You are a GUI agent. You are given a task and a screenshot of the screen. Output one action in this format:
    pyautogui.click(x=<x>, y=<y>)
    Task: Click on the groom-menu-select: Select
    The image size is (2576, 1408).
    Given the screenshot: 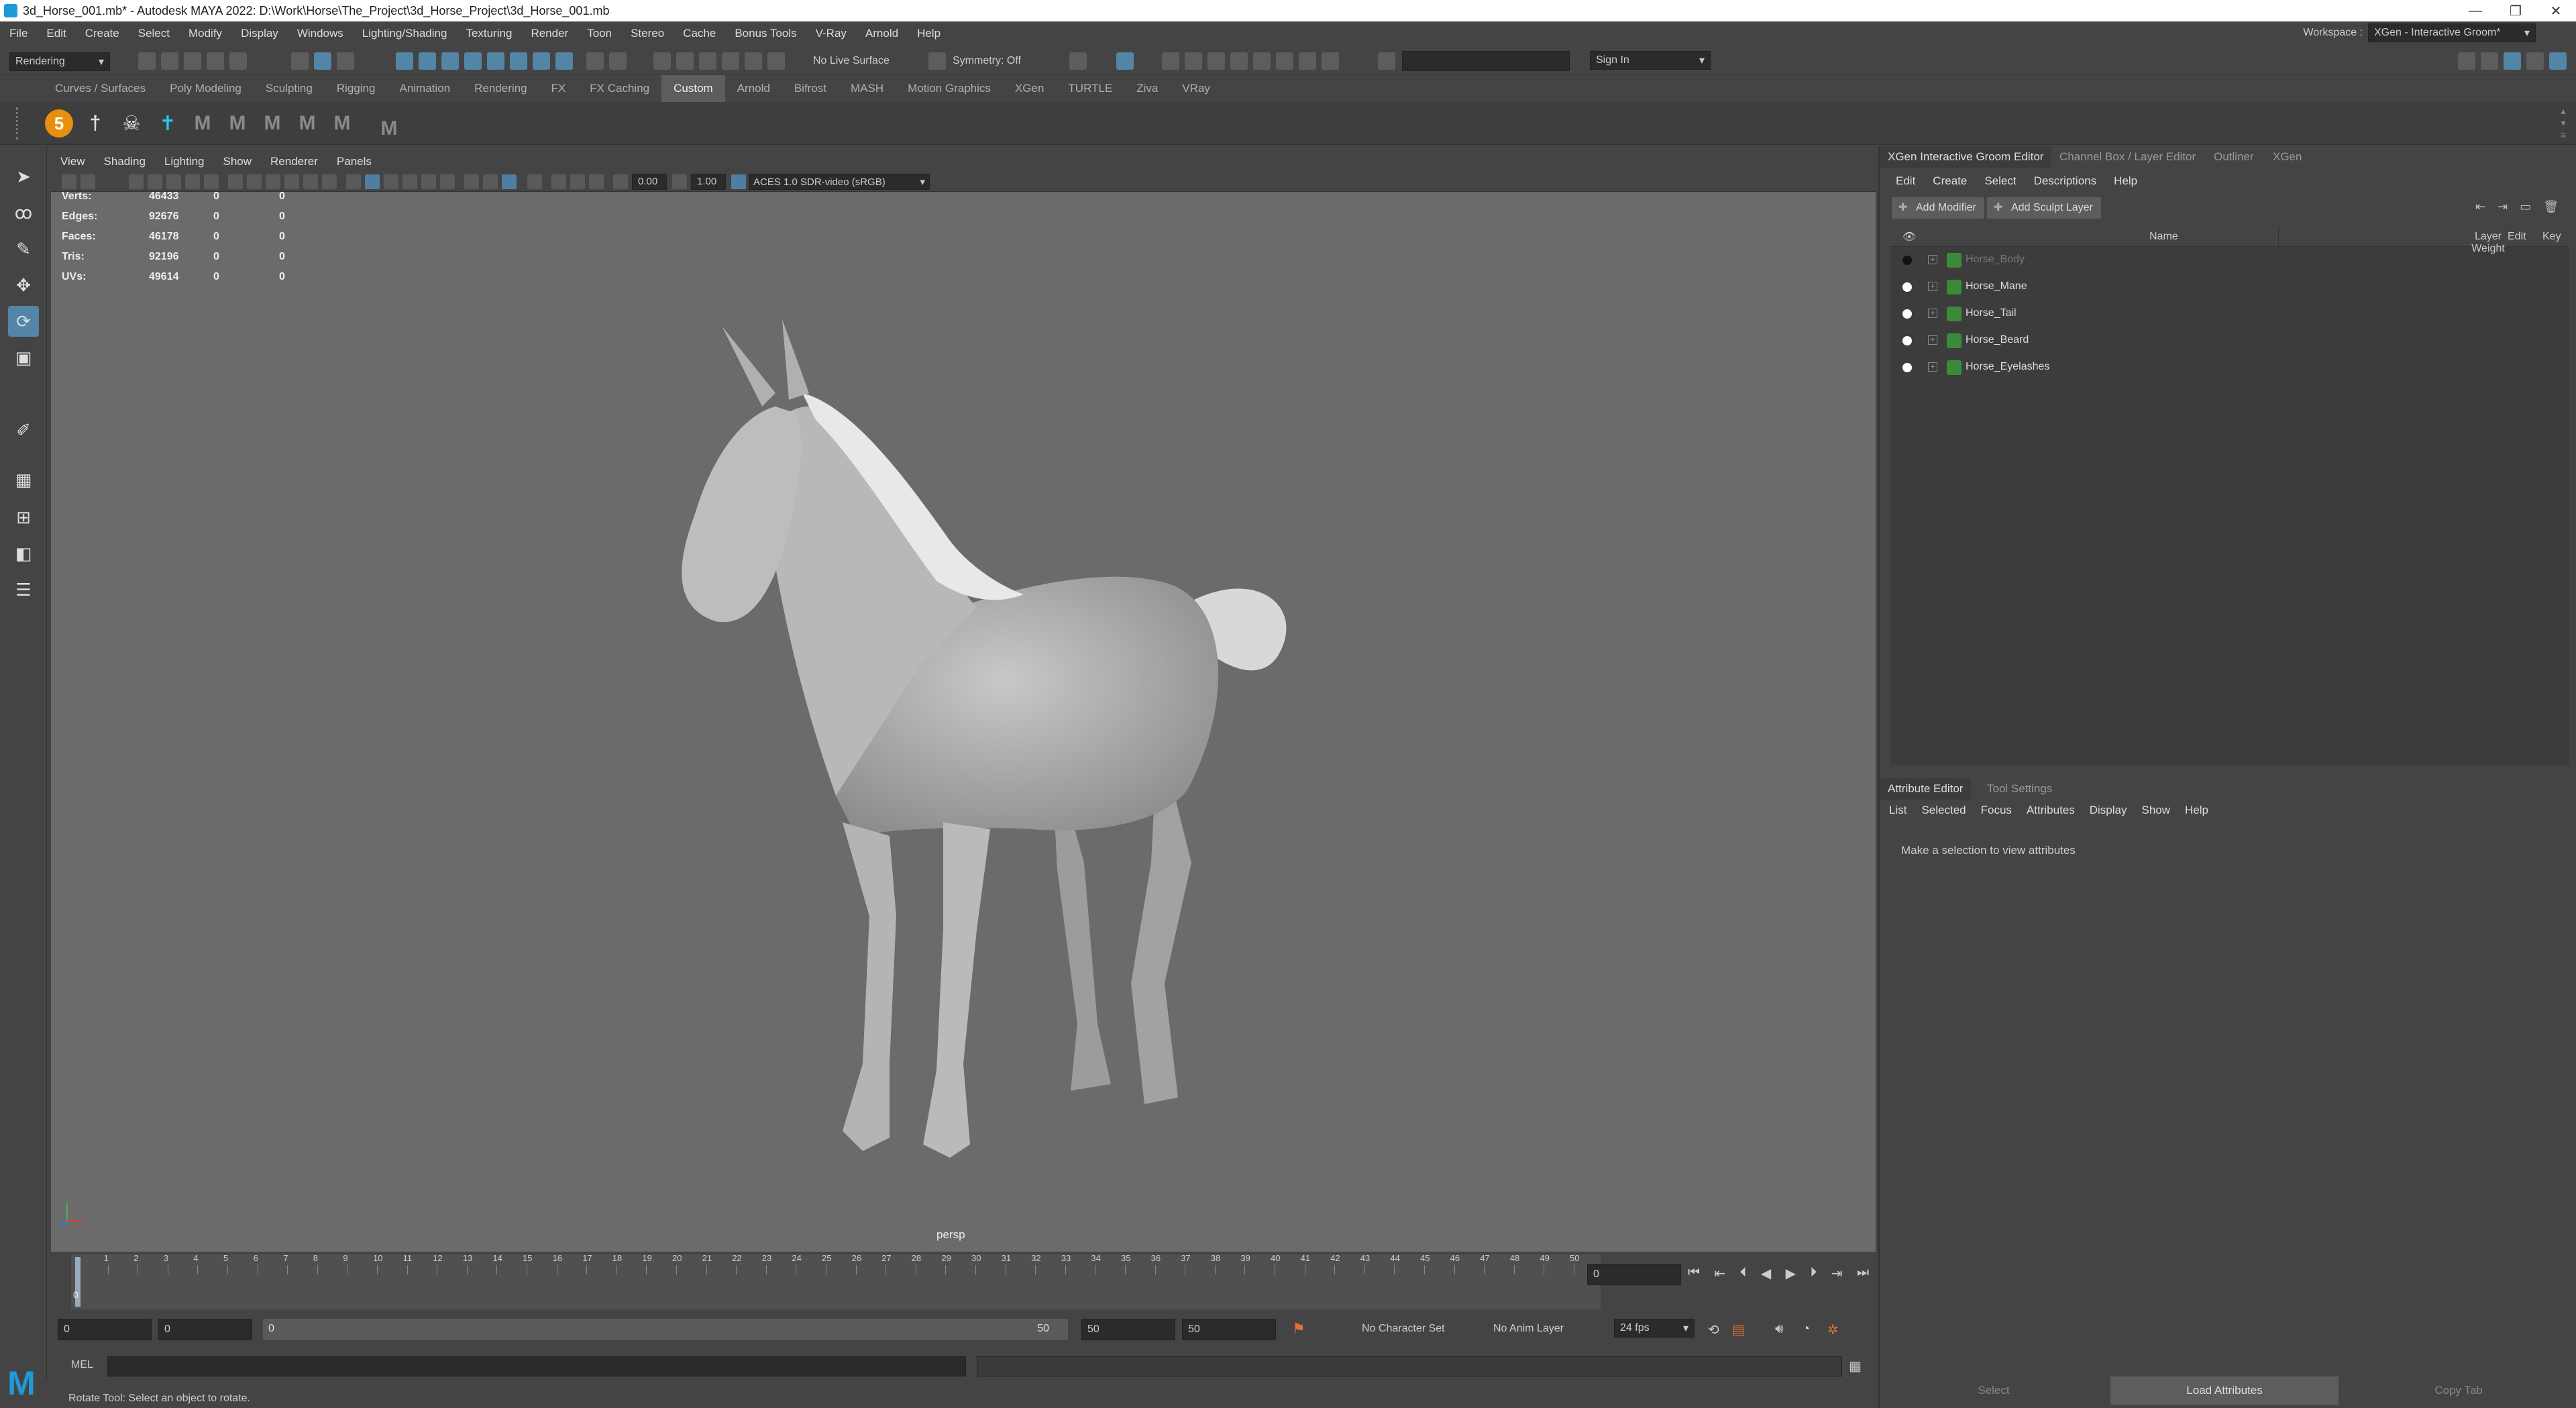 What is the action you would take?
    pyautogui.click(x=2000, y=181)
    